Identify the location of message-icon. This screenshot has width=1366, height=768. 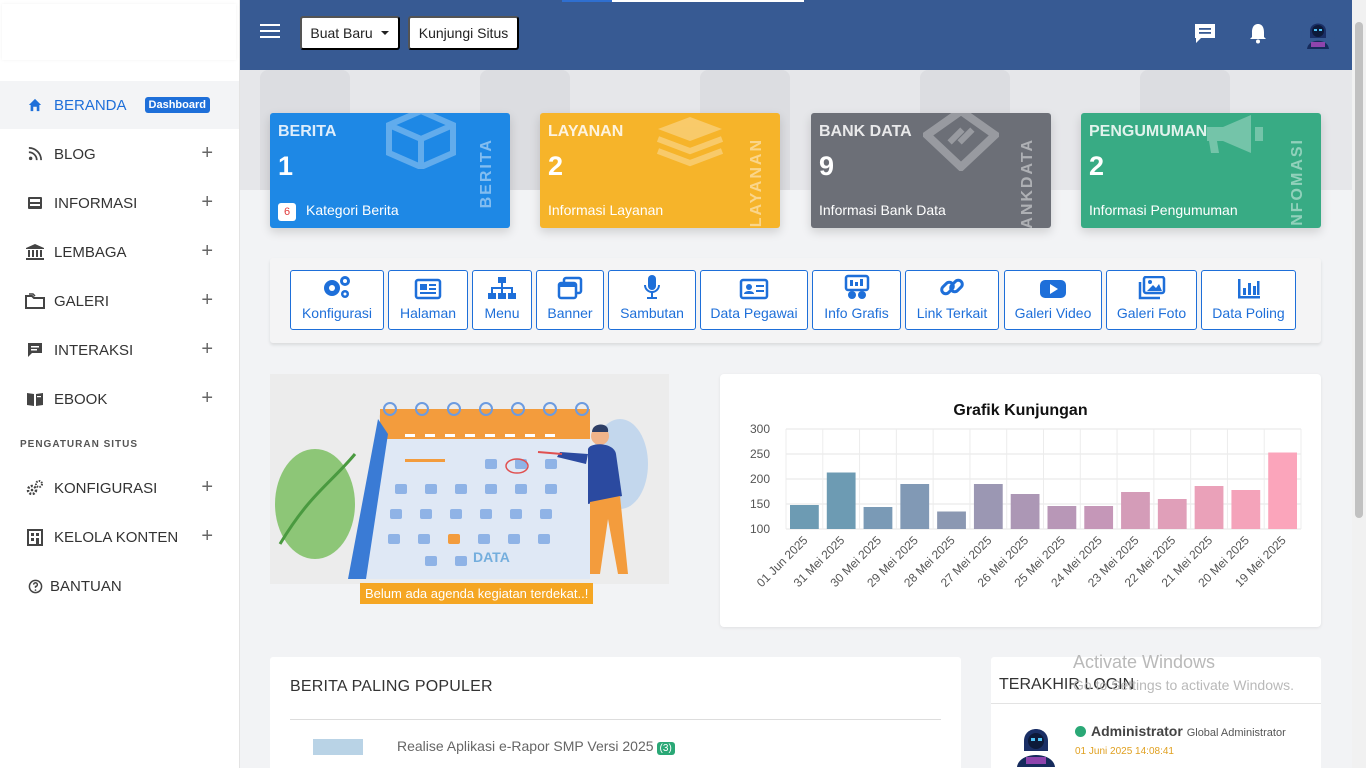
(1205, 35).